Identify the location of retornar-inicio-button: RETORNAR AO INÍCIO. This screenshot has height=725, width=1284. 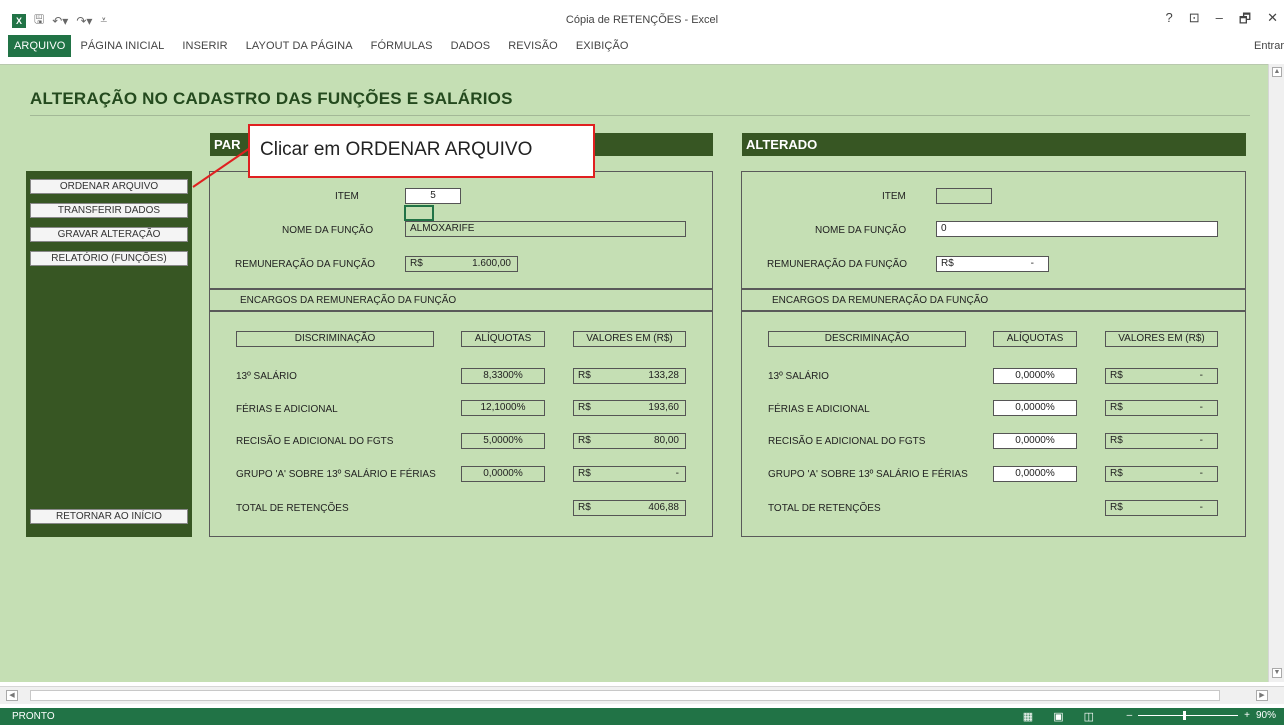
(109, 516).